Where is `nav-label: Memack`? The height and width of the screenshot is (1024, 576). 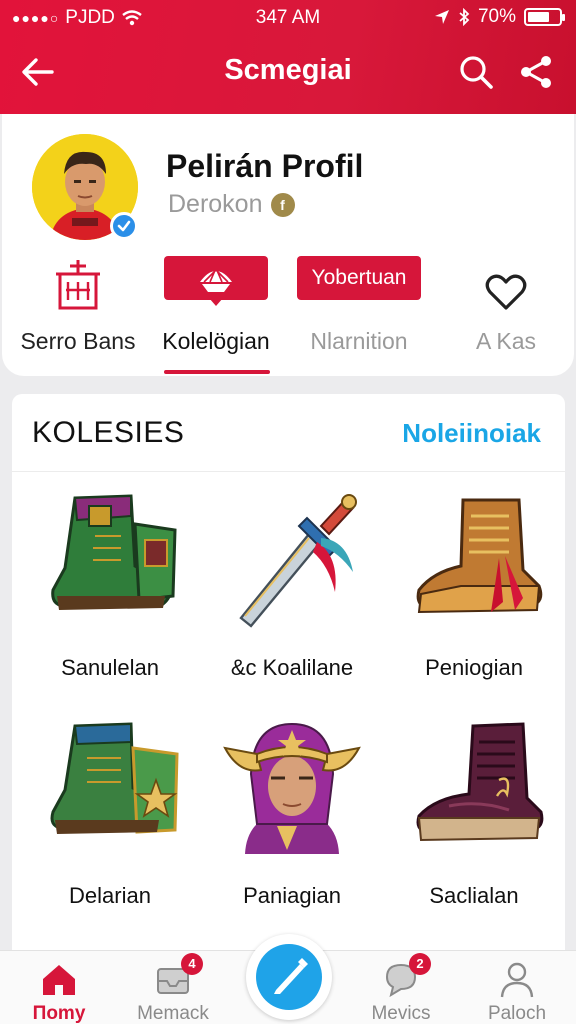 nav-label: Memack is located at coordinates (173, 1013).